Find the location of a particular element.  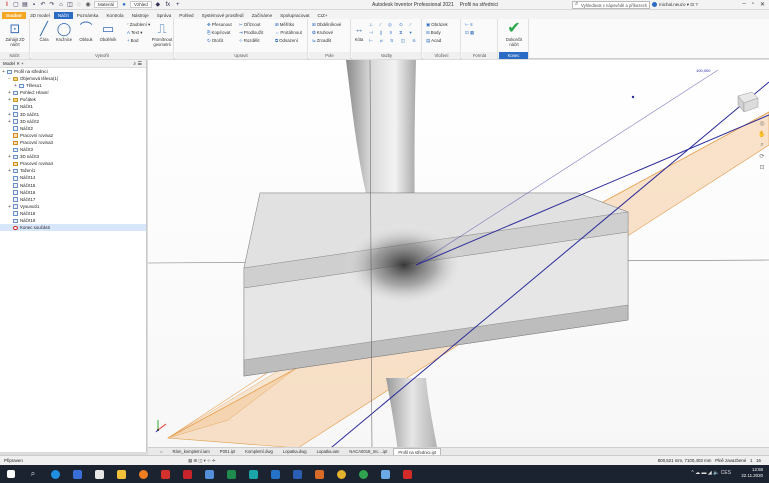

redo-icon: ↷ is located at coordinates (52, 5).